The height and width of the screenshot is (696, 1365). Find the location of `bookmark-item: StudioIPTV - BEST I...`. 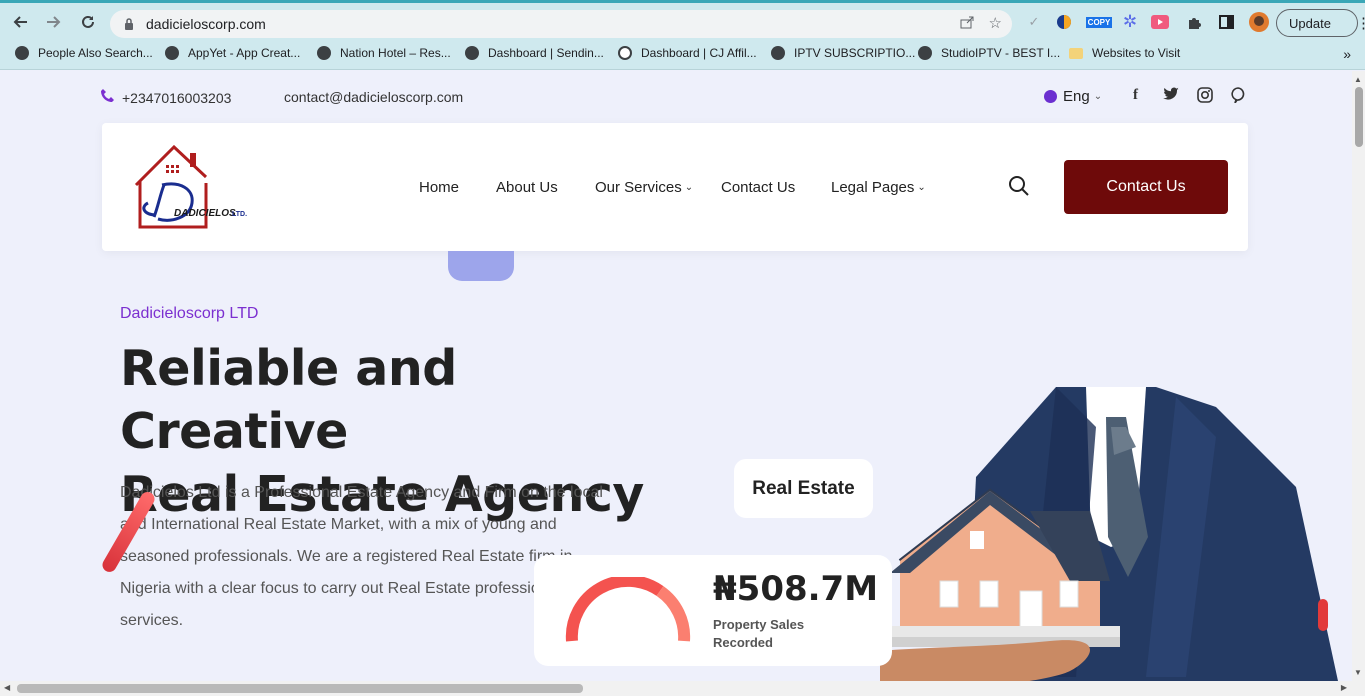

bookmark-item: StudioIPTV - BEST I... is located at coordinates (989, 53).